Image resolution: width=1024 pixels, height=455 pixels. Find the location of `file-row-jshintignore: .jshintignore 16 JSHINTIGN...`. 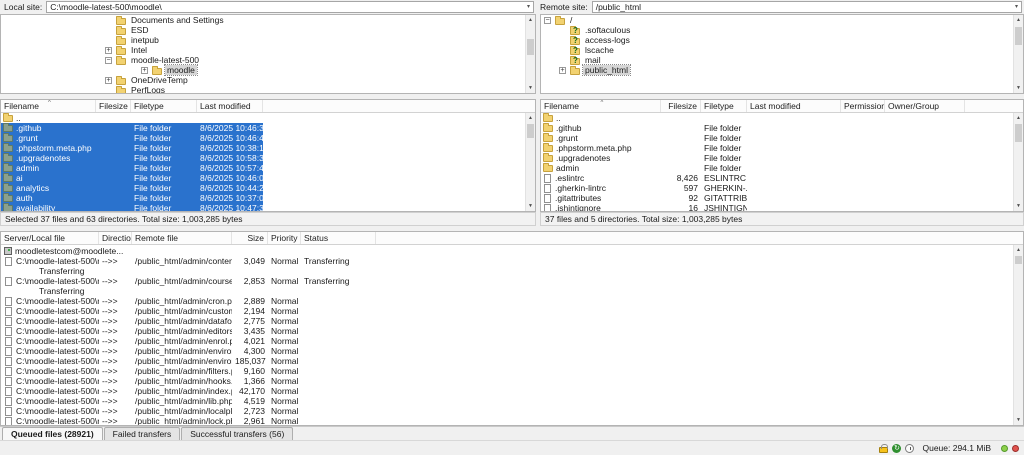

file-row-jshintignore: .jshintignore 16 JSHINTIGN... is located at coordinates (753, 207).